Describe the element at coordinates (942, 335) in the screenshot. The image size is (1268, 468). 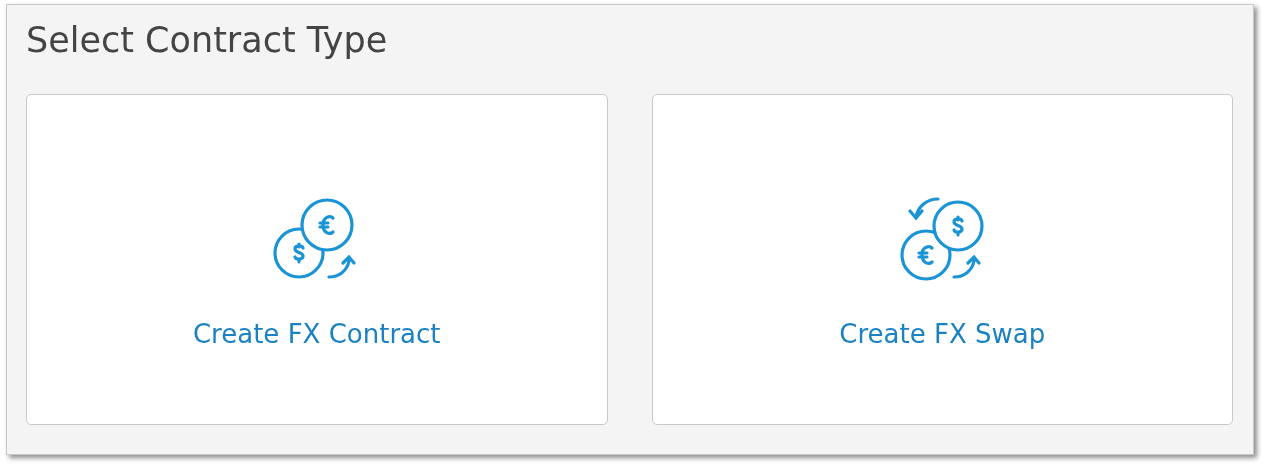
I see `option-label: Create FX Swap` at that location.